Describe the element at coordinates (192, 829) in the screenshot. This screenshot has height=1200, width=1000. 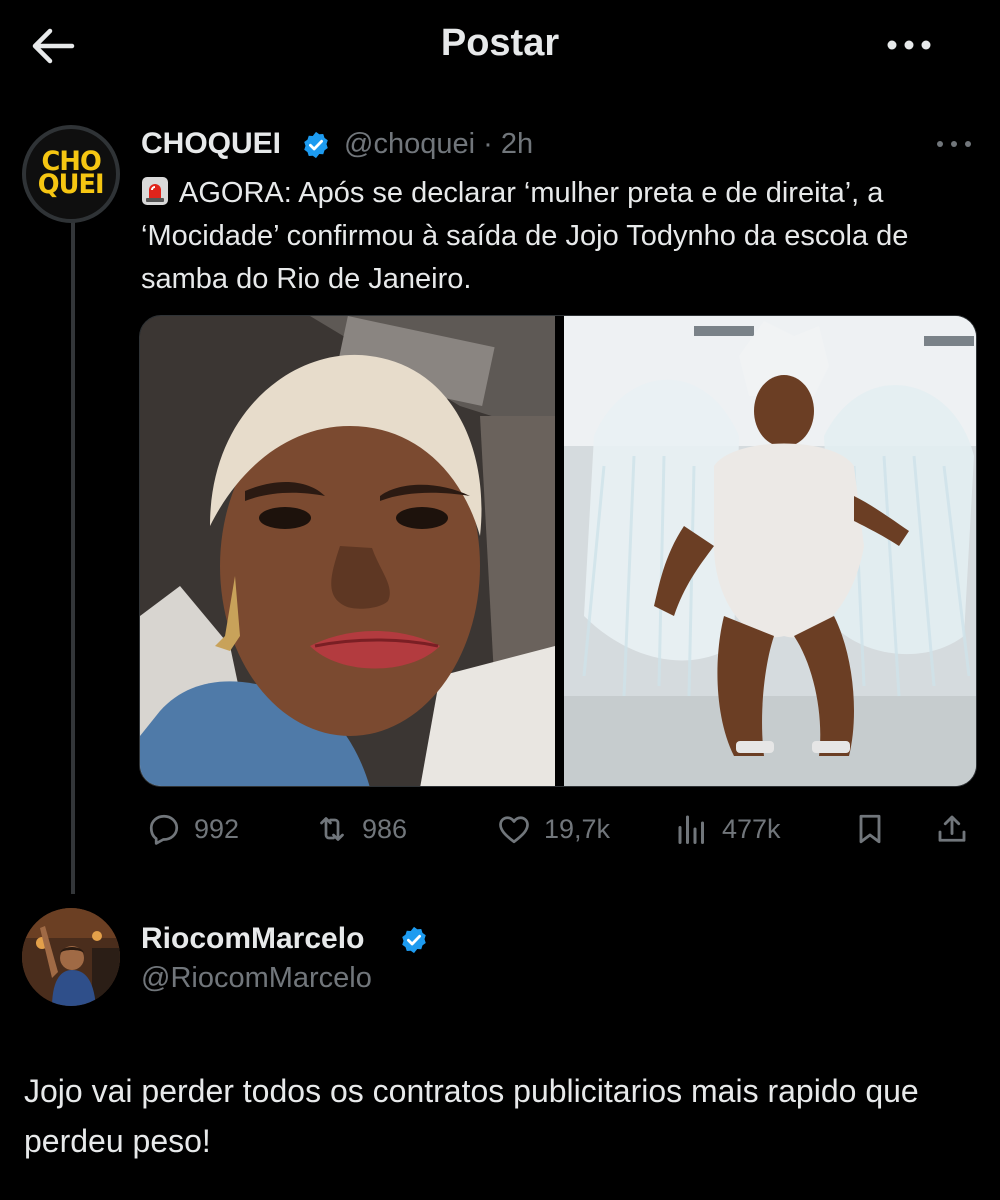
I see `reply-button: 992` at that location.